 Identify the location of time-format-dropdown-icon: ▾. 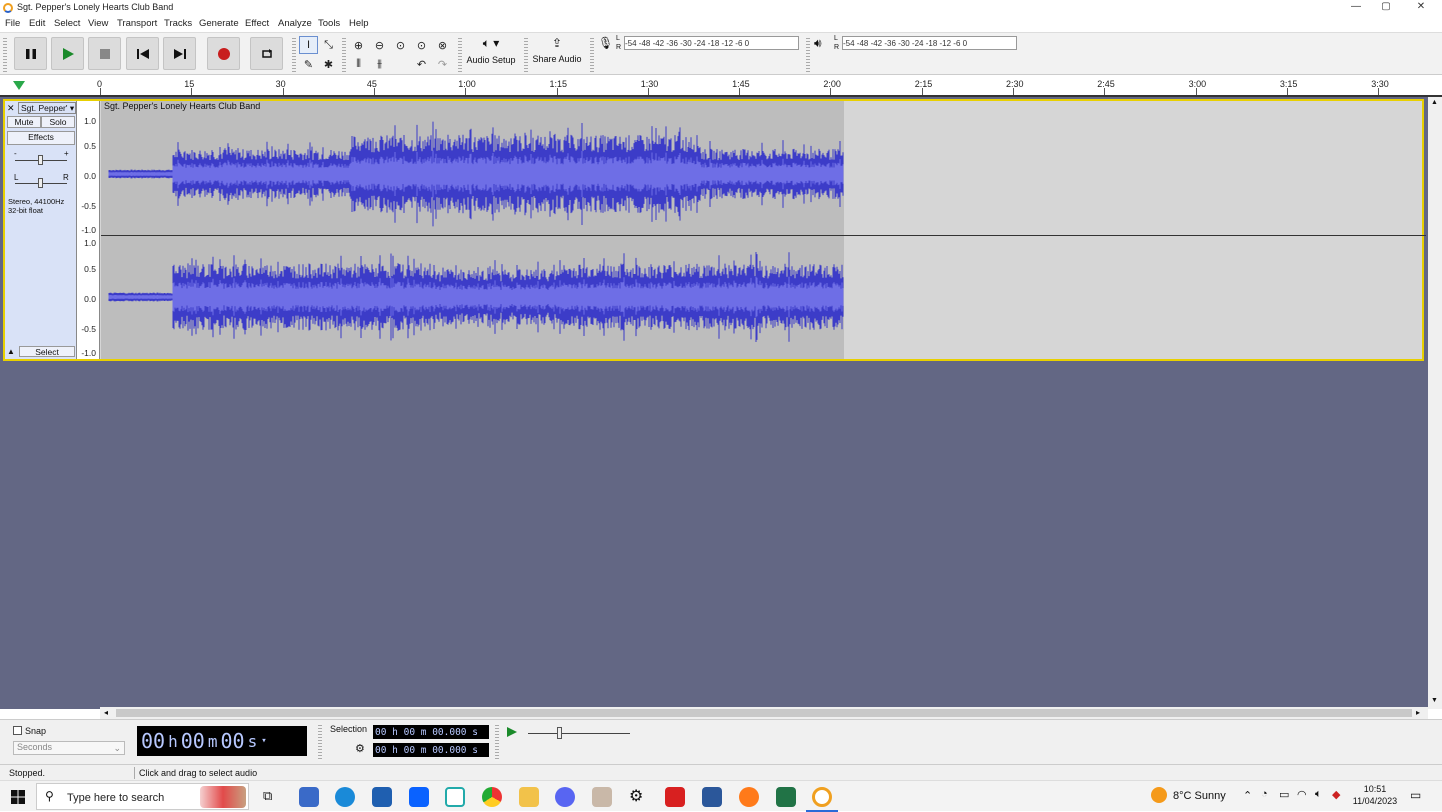
(263, 741).